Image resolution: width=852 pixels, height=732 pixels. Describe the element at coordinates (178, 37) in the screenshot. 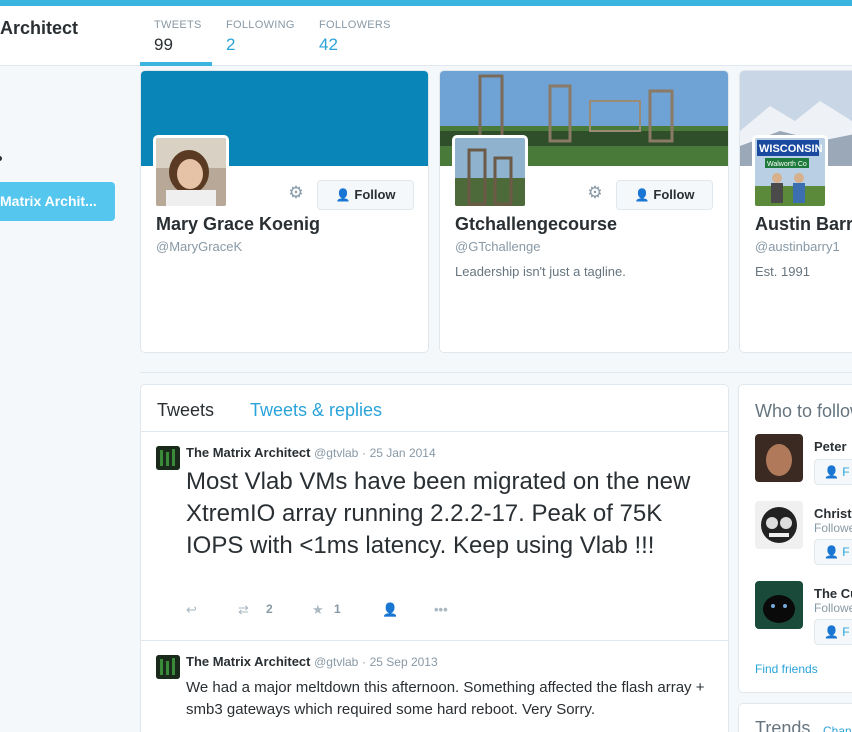

I see `stat-tweets: TWEETS 99` at that location.